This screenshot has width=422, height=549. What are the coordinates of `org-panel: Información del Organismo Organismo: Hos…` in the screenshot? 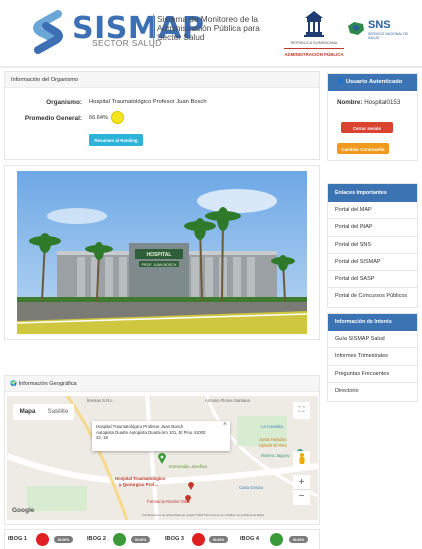 It's located at (162, 115).